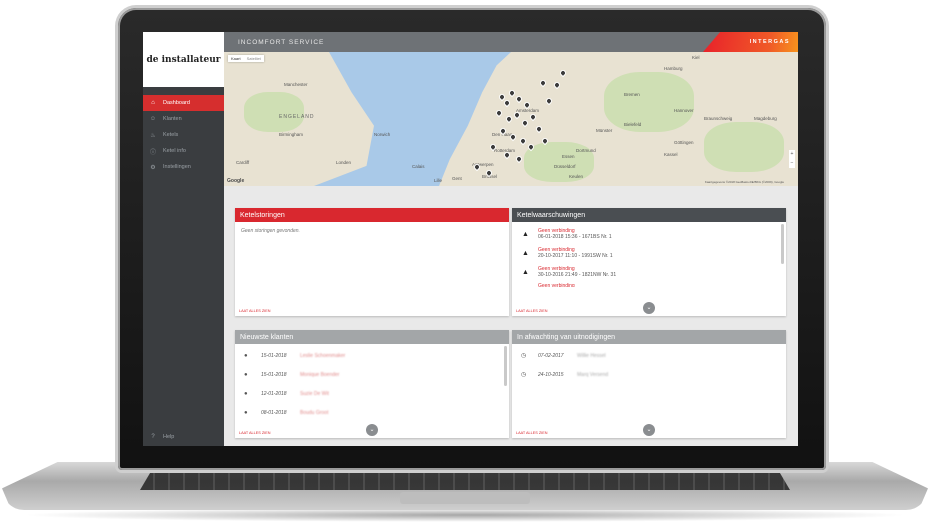  Describe the element at coordinates (183, 59) in the screenshot. I see `brand-logo: de installateur` at that location.